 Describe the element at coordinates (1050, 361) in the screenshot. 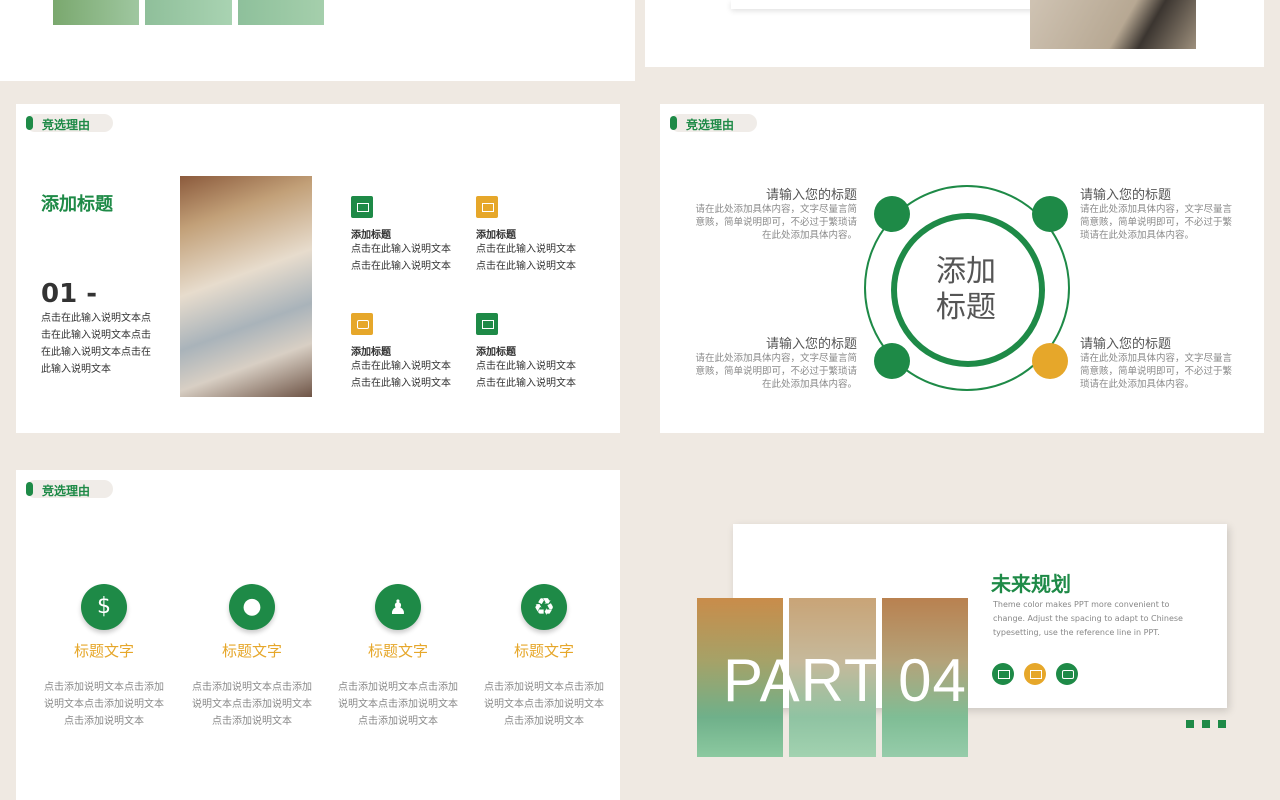

I see `node-bottom-right` at that location.